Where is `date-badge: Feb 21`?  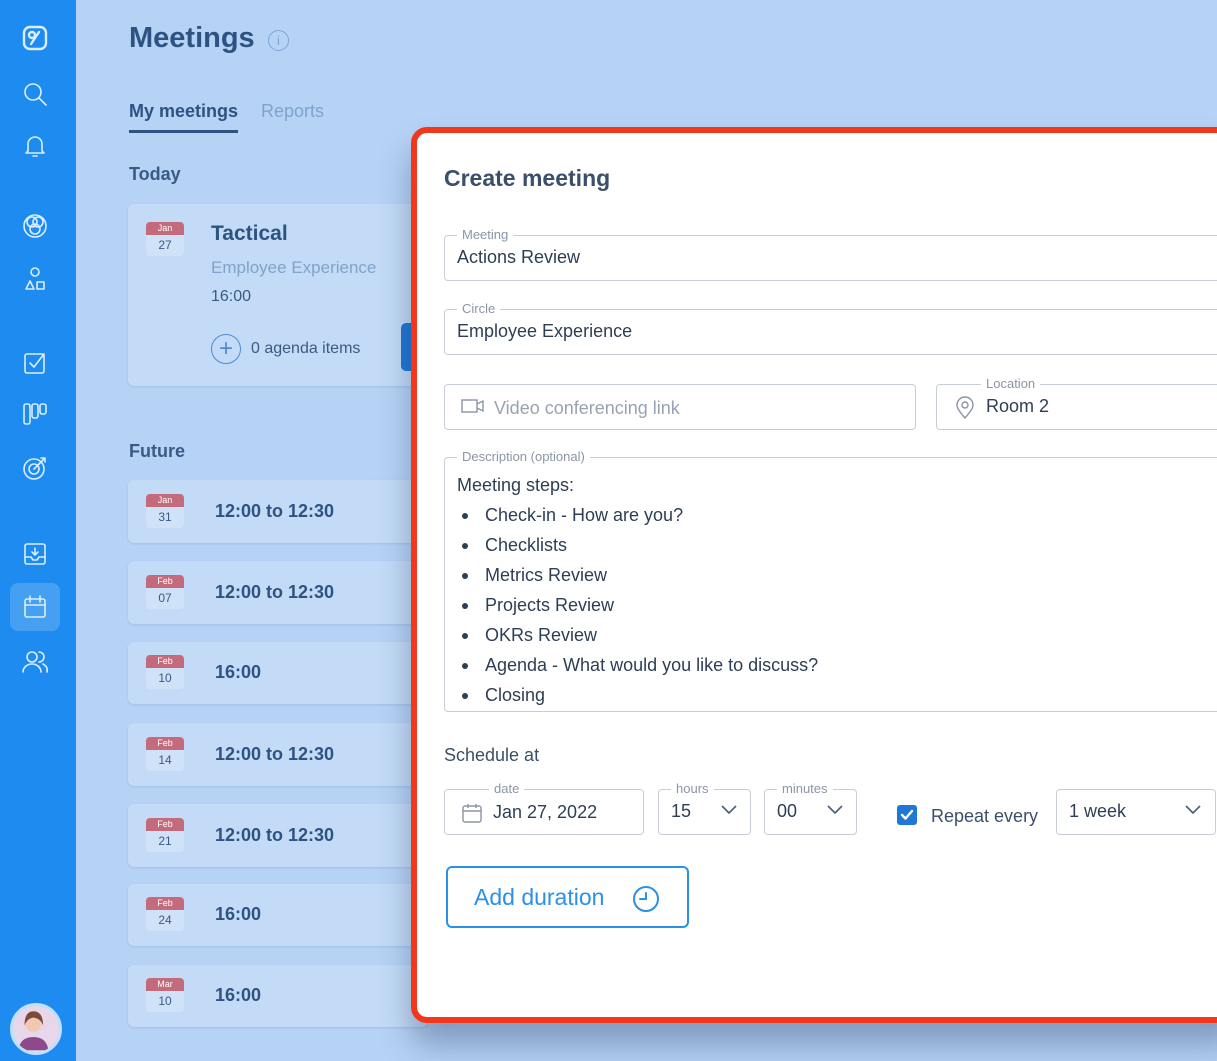
date-badge: Feb 21 is located at coordinates (165, 835).